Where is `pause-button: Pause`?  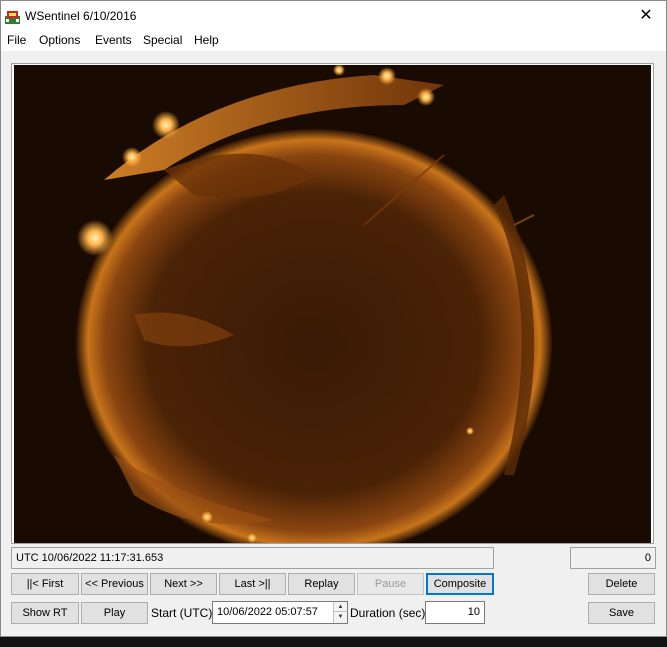 pause-button: Pause is located at coordinates (390, 584).